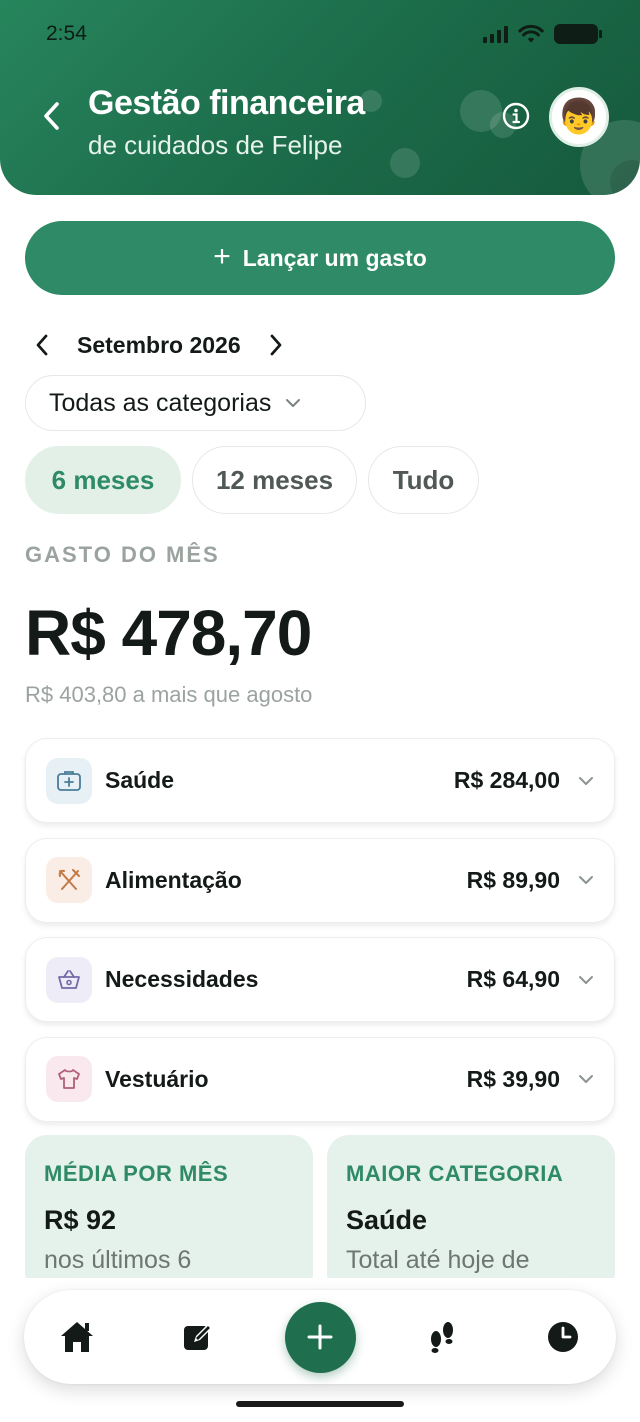 This screenshot has width=640, height=1422. Describe the element at coordinates (455, 1173) in the screenshot. I see `stat-label: MAIOR CATEGORIA` at that location.